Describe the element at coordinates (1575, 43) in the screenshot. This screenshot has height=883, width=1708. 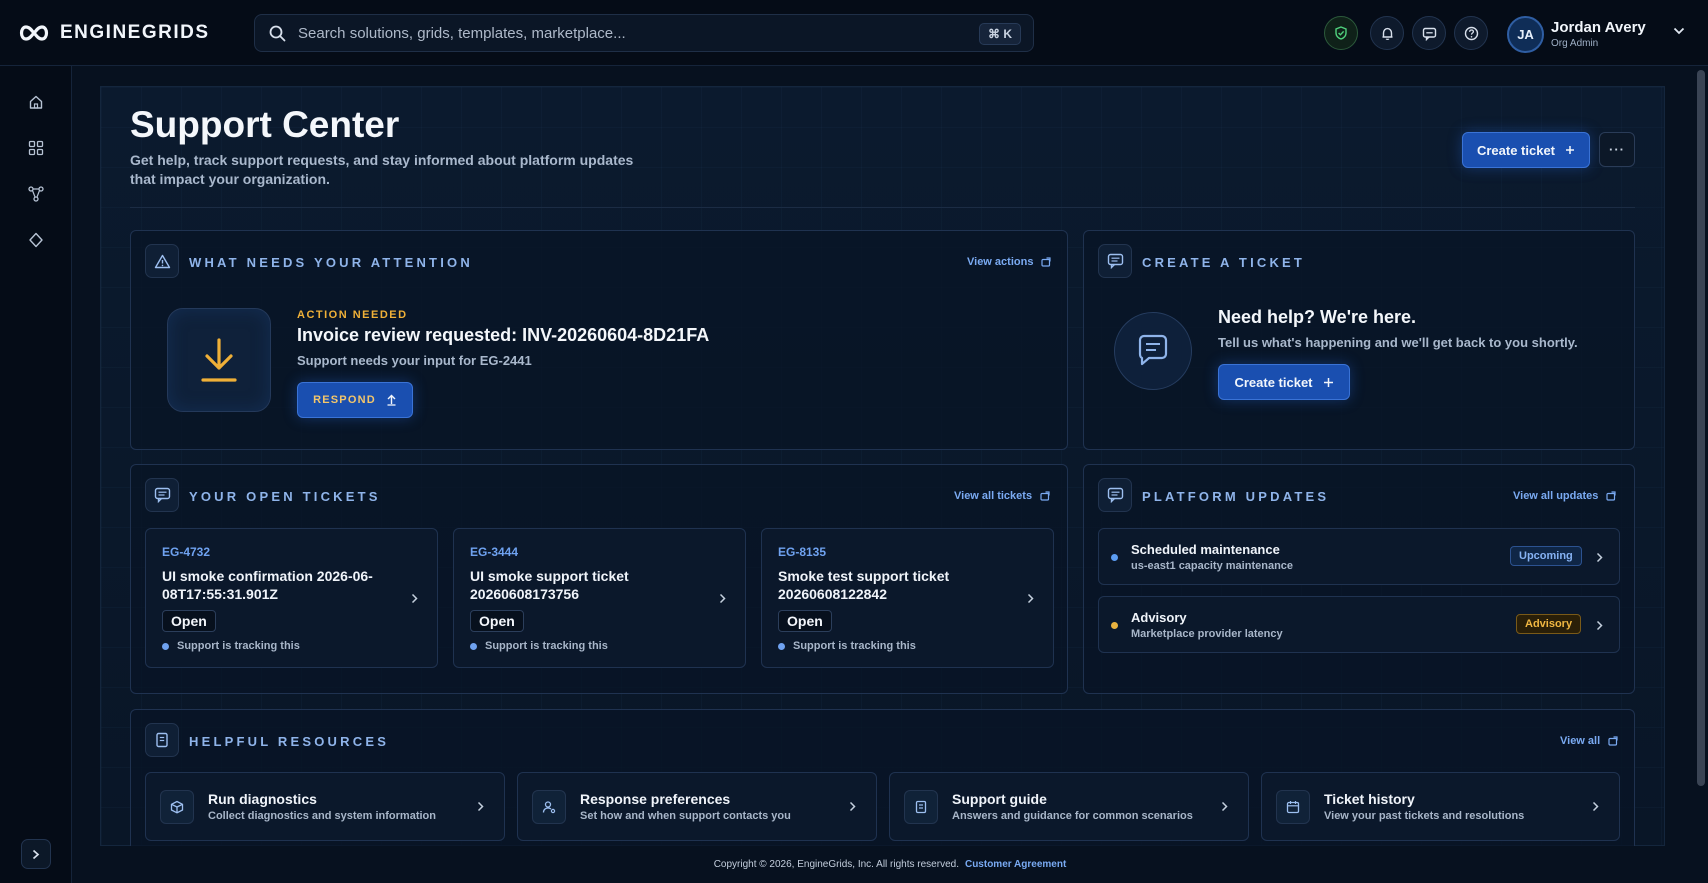
I see `user-role: Org Admin` at that location.